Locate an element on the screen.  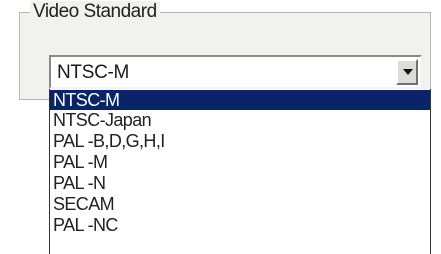
selected-value: NTSC-M is located at coordinates (93, 72).